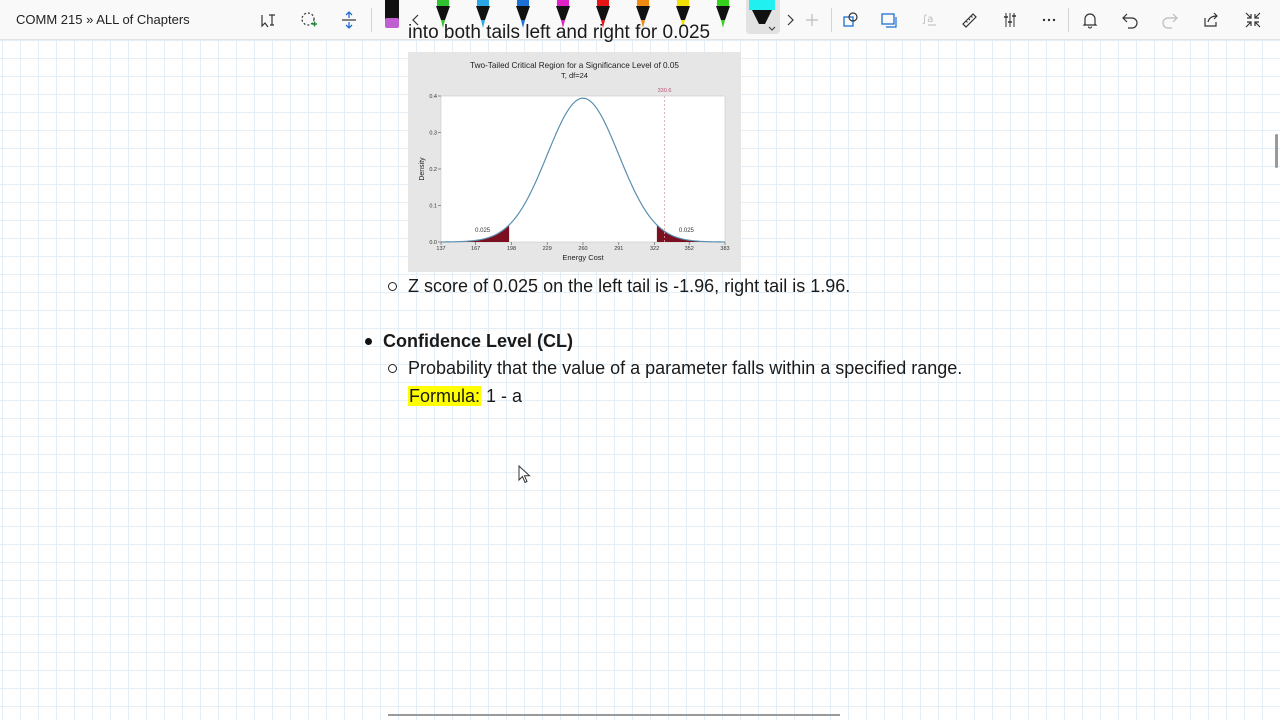 The height and width of the screenshot is (720, 1280). I want to click on x-tick-label: 322, so click(654, 249).